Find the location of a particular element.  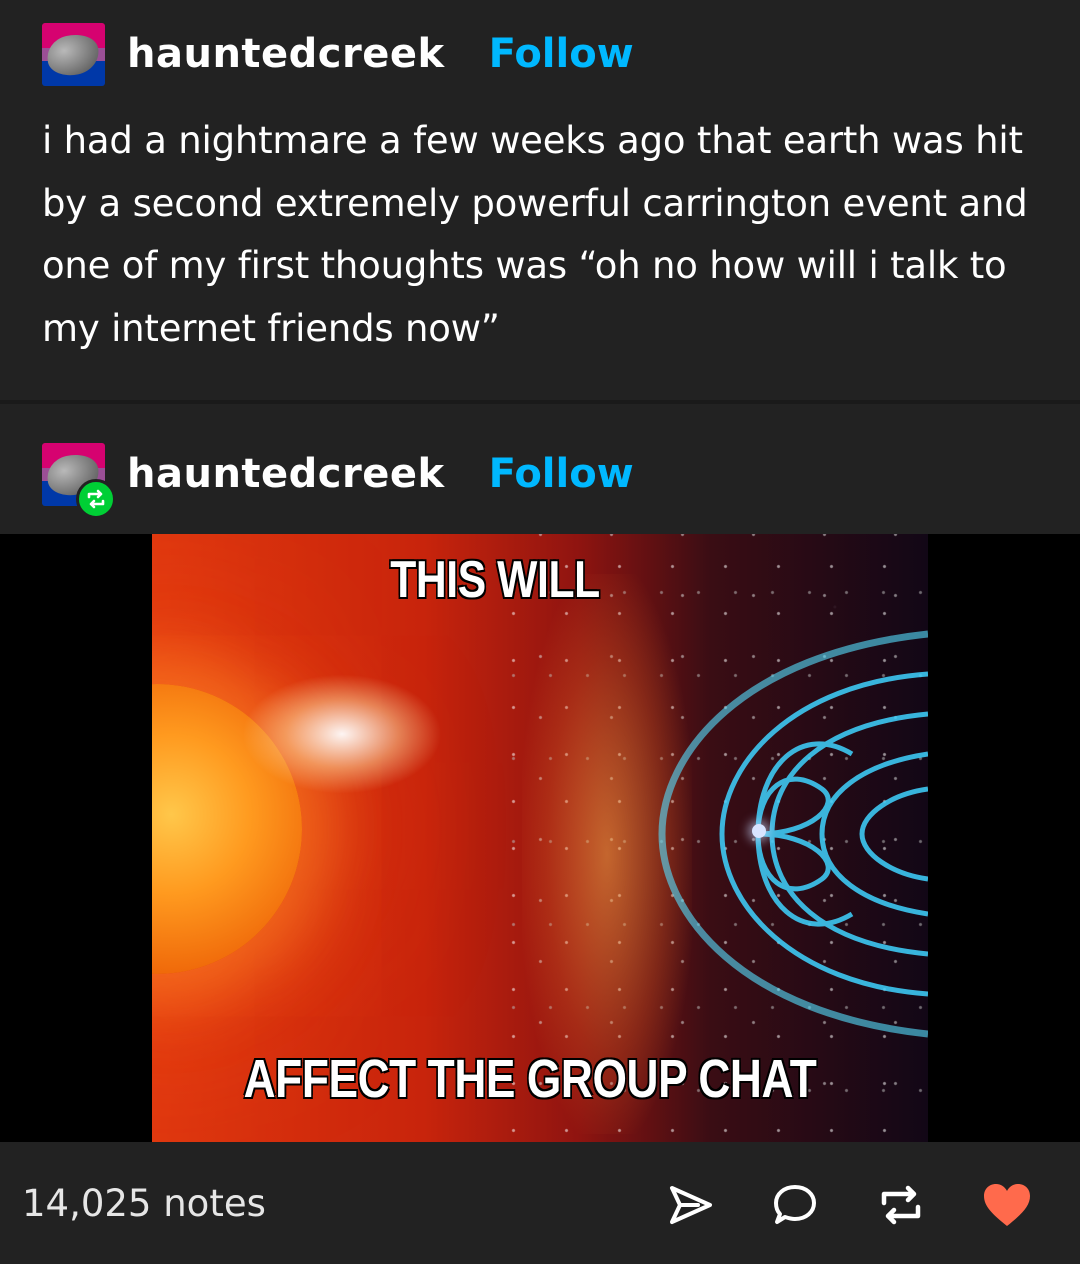

reblog-follow-button: Follow is located at coordinates (561, 474).